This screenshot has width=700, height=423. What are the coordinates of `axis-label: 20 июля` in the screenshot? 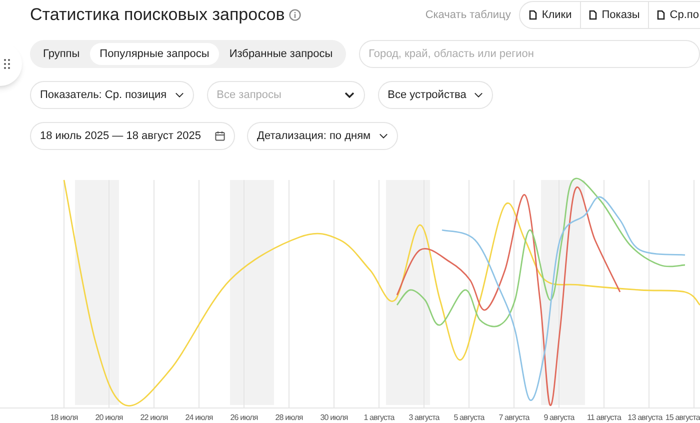 It's located at (109, 417).